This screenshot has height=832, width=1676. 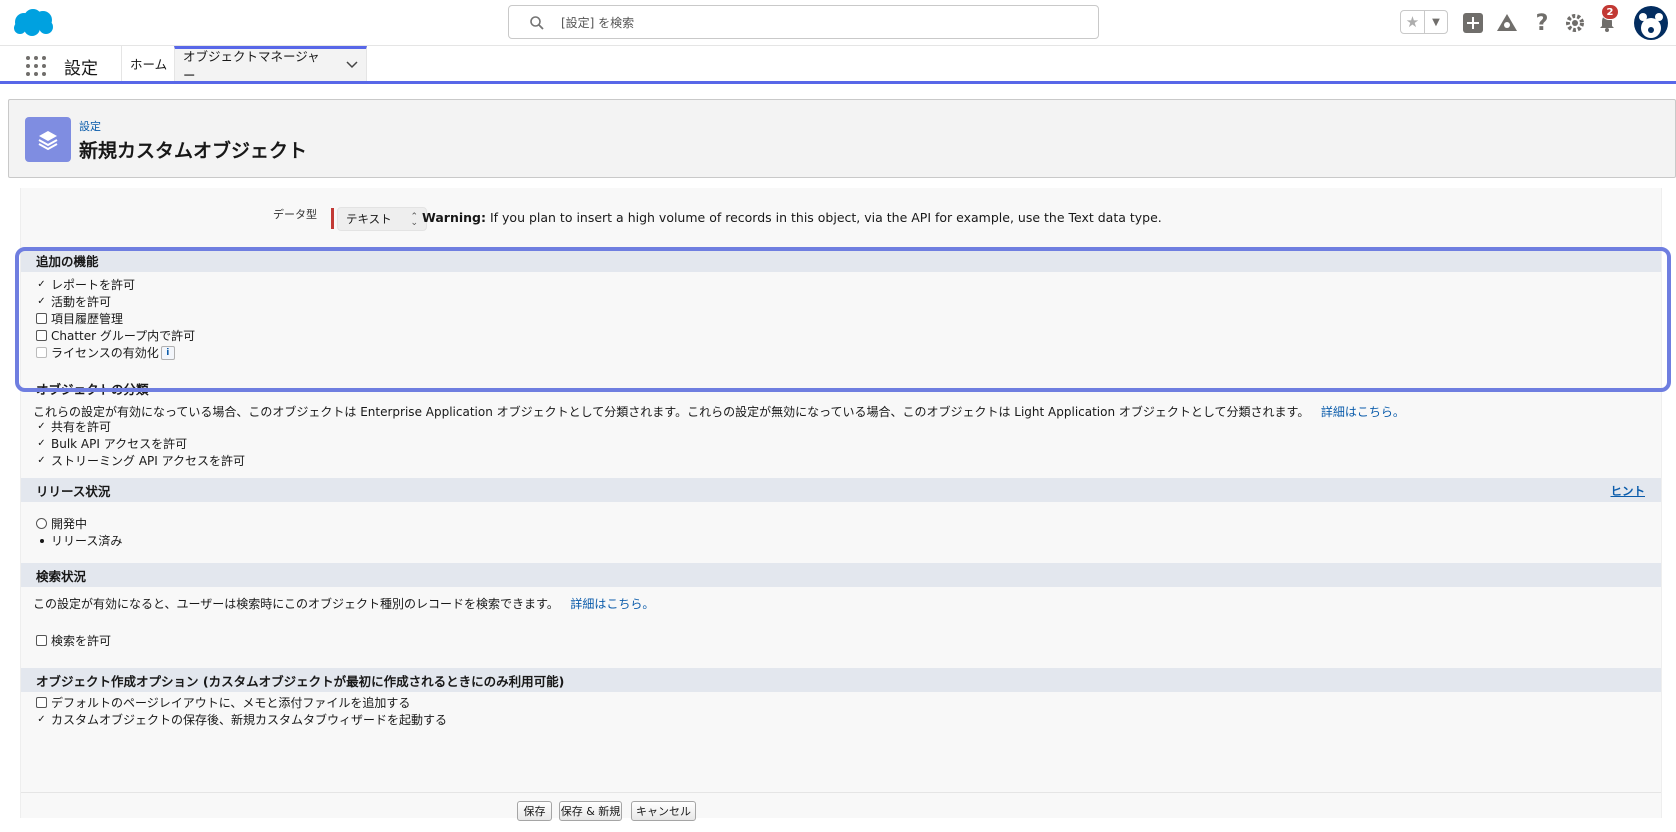 What do you see at coordinates (454, 217) in the screenshot?
I see `warning-label: Warning:` at bounding box center [454, 217].